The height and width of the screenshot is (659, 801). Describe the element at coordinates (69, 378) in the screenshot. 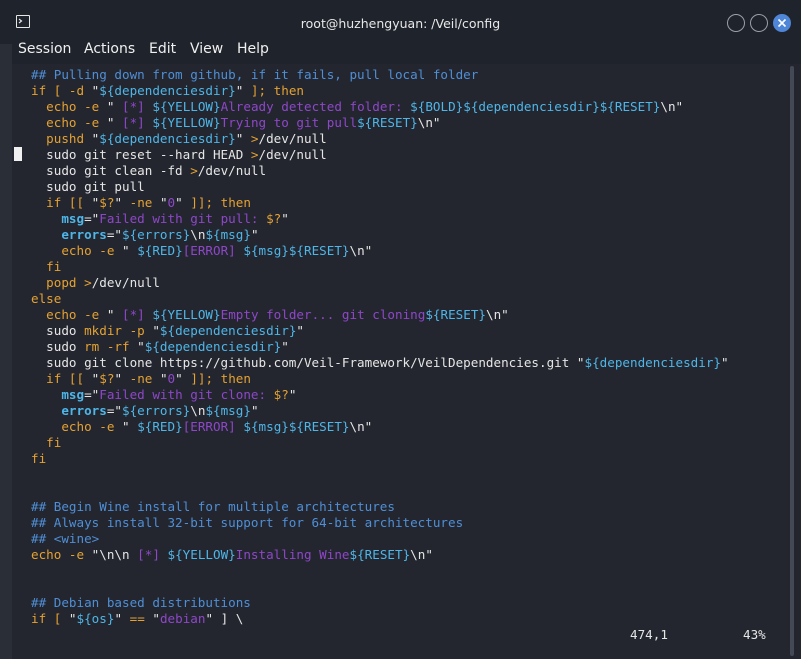

I see `code-token: if [[` at that location.